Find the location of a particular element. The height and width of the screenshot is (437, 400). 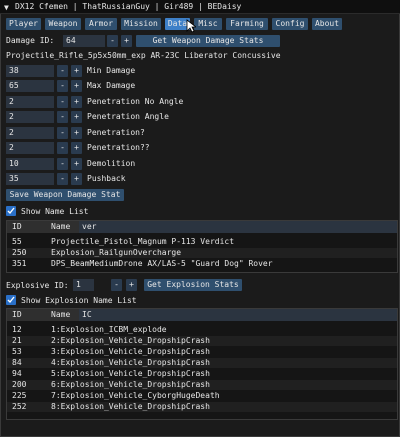

table-row: 225 7:Explosion_Vehicle_CyborgHugeDeath is located at coordinates (202, 396).